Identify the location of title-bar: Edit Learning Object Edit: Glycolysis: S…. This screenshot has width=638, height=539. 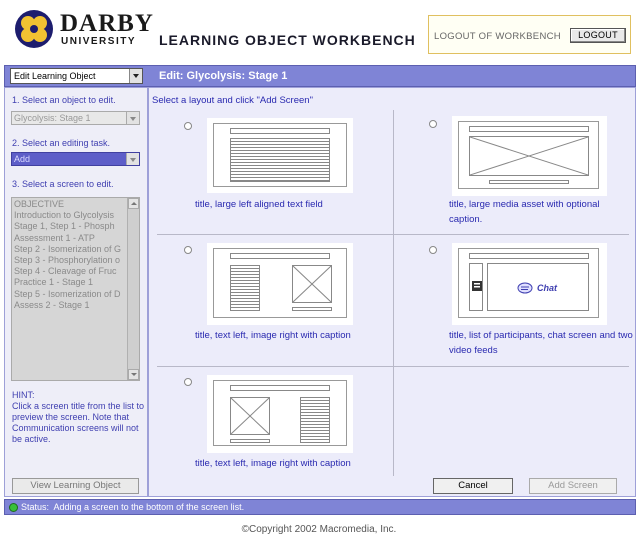
(320, 76).